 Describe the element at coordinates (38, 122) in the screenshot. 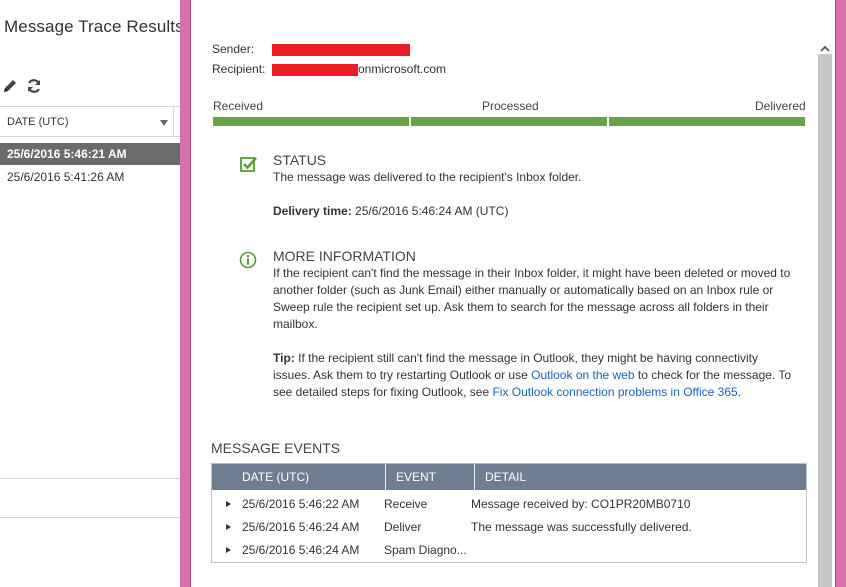

I see `date-column-label: DATE (UTC)` at that location.